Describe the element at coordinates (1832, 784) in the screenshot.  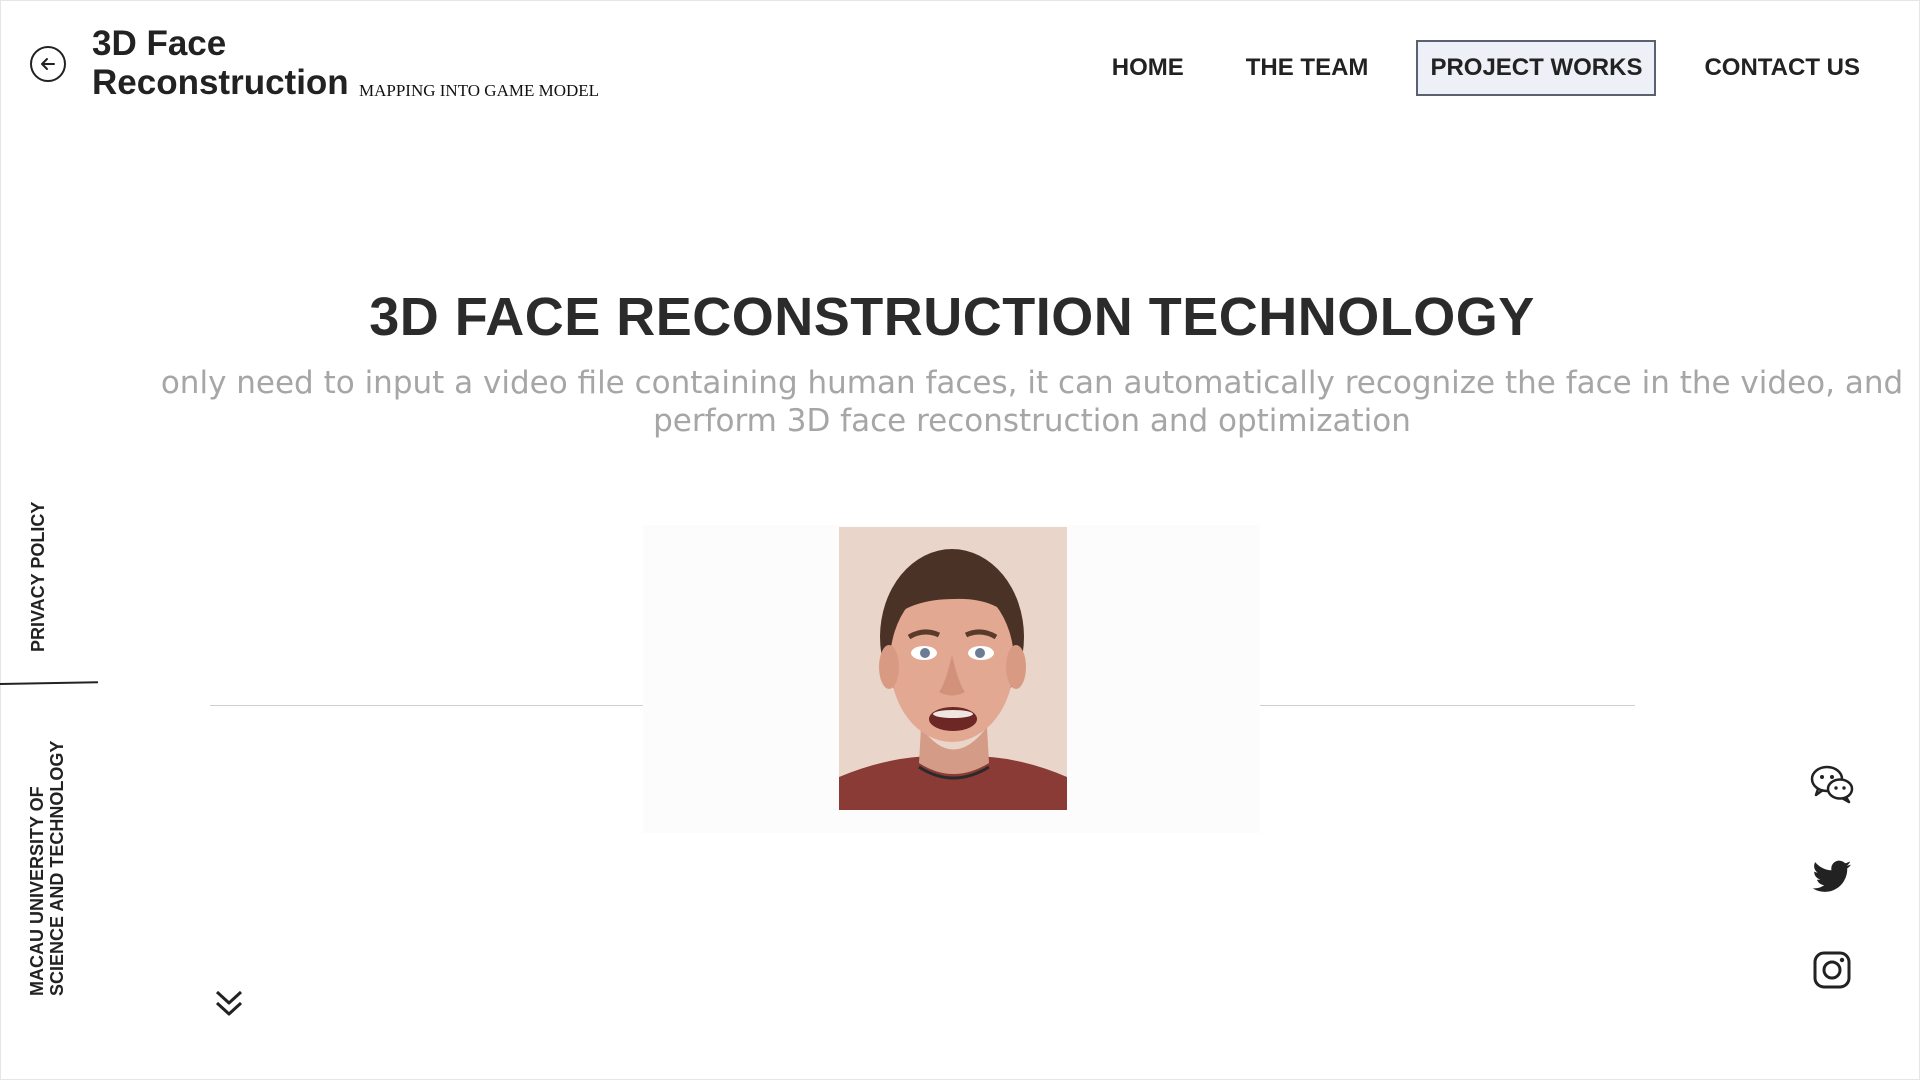
I see `wechat-icon` at that location.